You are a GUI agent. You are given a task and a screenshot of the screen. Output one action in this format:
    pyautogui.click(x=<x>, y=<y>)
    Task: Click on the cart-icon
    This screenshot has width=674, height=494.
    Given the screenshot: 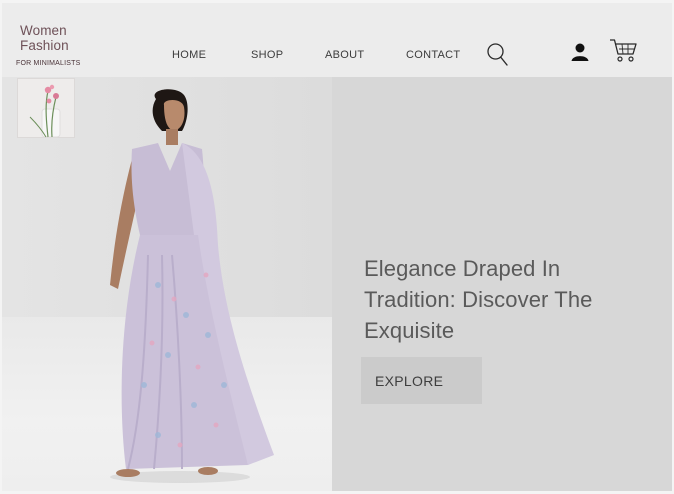 What is the action you would take?
    pyautogui.click(x=623, y=50)
    